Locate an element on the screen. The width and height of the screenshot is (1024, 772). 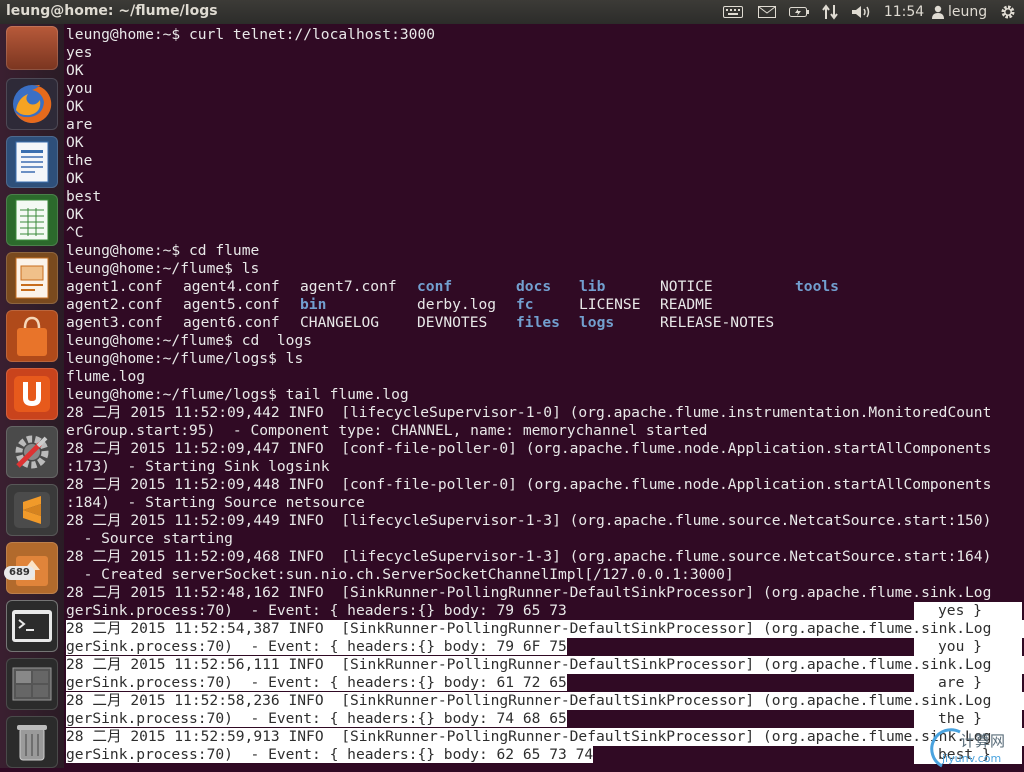
terminal-icon is located at coordinates (32, 626).